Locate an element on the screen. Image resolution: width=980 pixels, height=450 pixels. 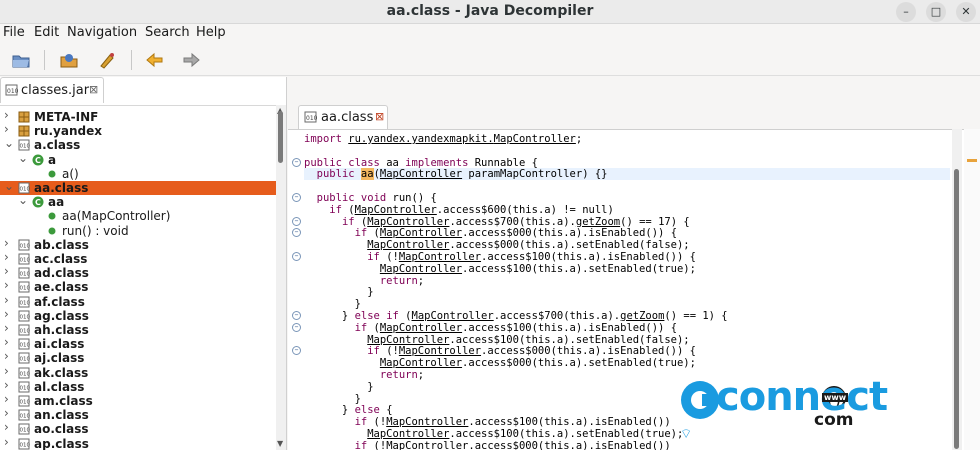
tree-item: › 010 am.class is located at coordinates (138, 400).